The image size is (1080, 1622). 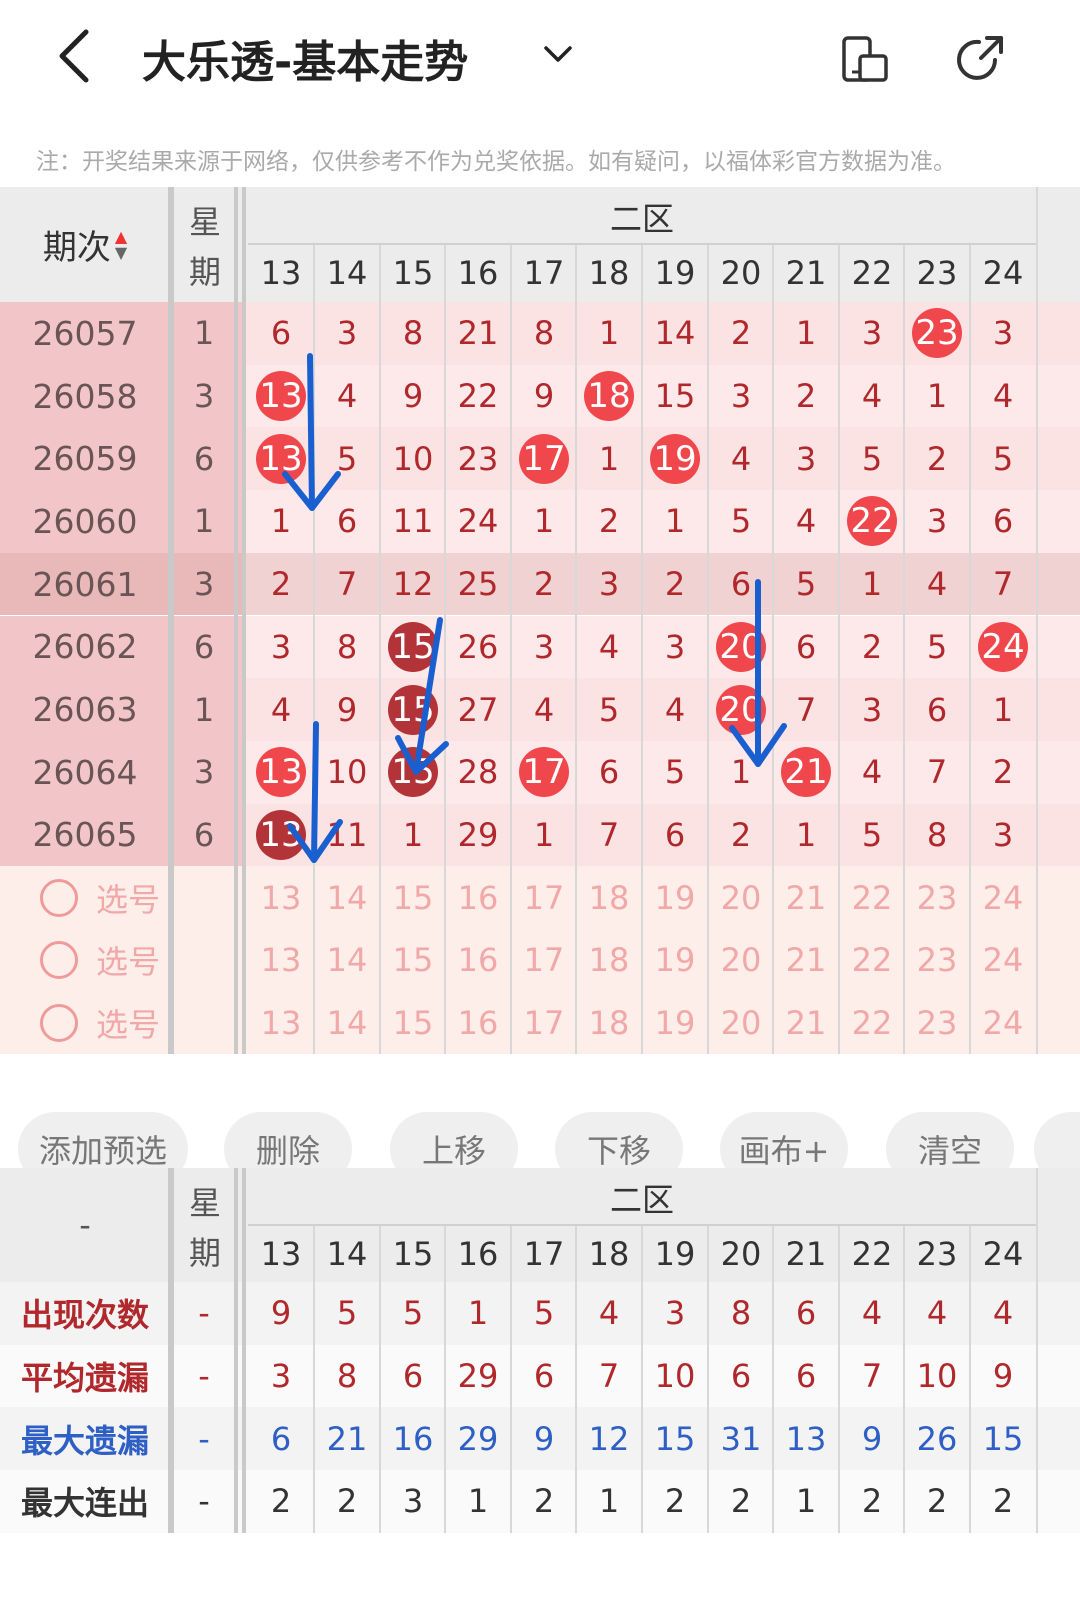 I want to click on trend-cell: 23, so click(x=937, y=333).